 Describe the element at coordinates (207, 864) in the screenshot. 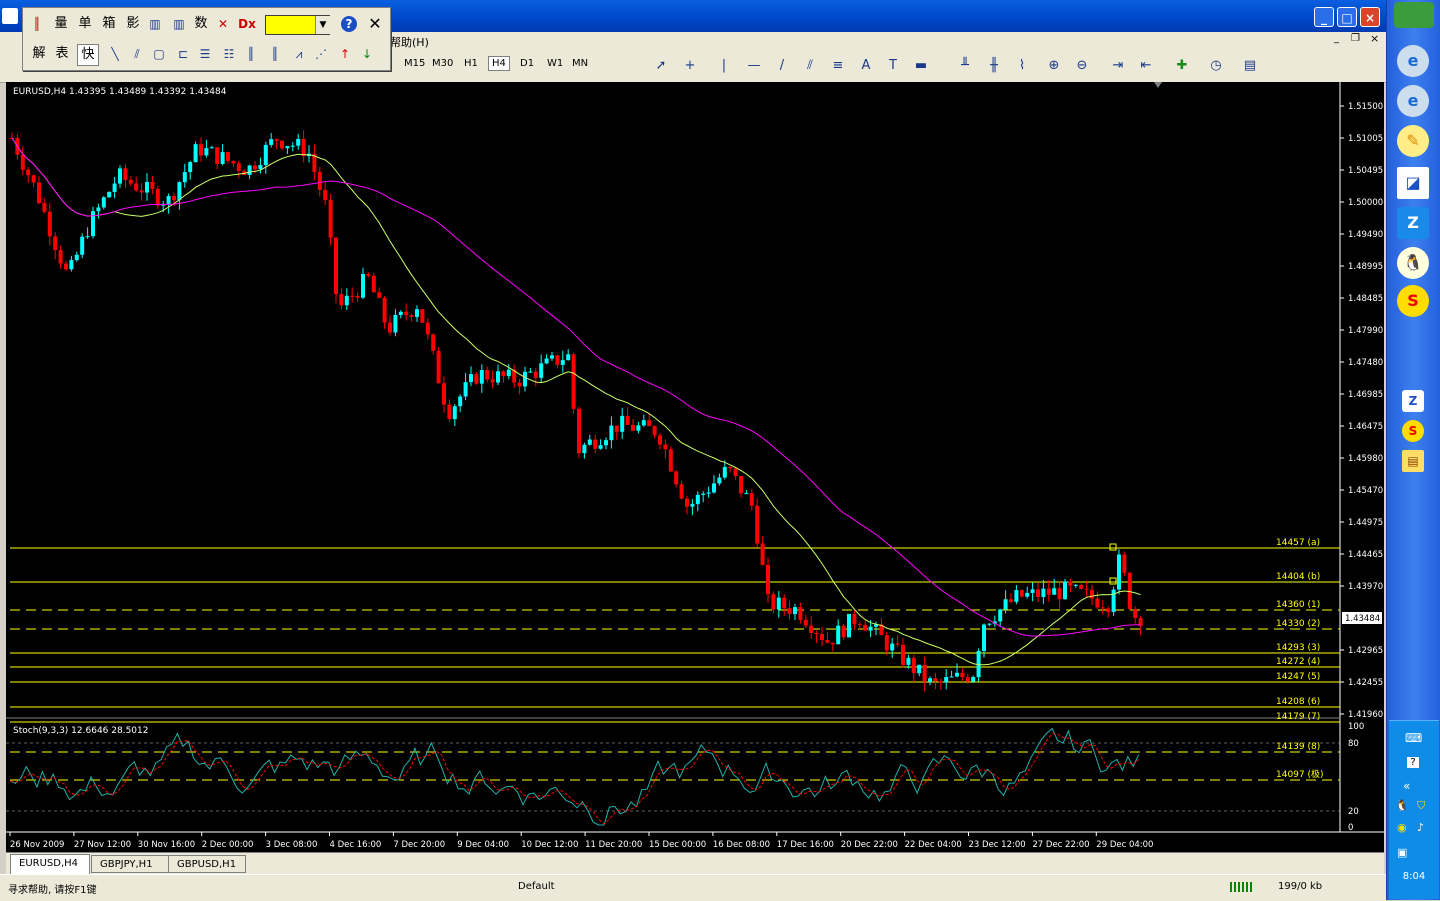

I see `tab-gbpusd-h1: GBPUSD,H1` at that location.